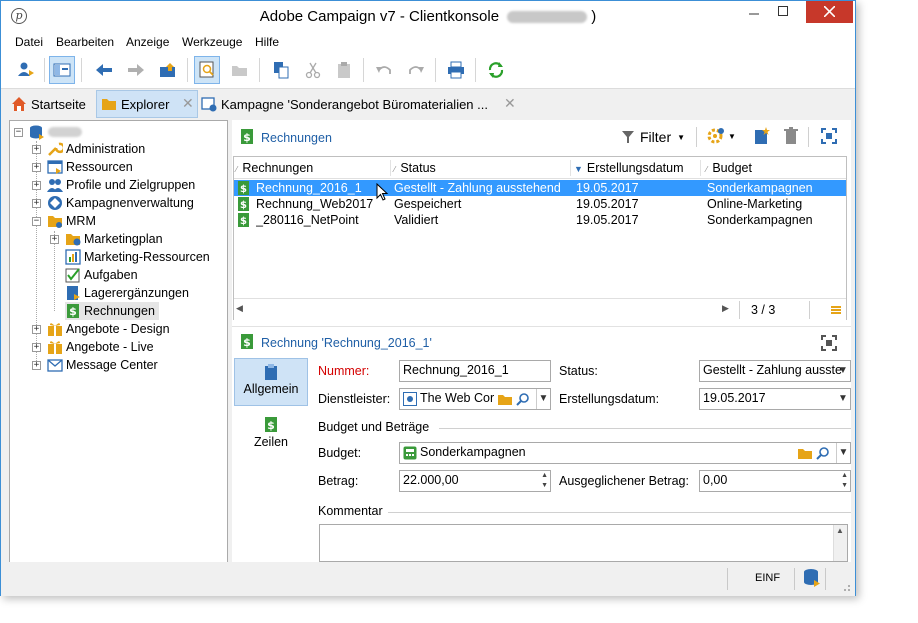 This screenshot has width=918, height=623. What do you see at coordinates (240, 70) in the screenshot?
I see `open-folder-button` at bounding box center [240, 70].